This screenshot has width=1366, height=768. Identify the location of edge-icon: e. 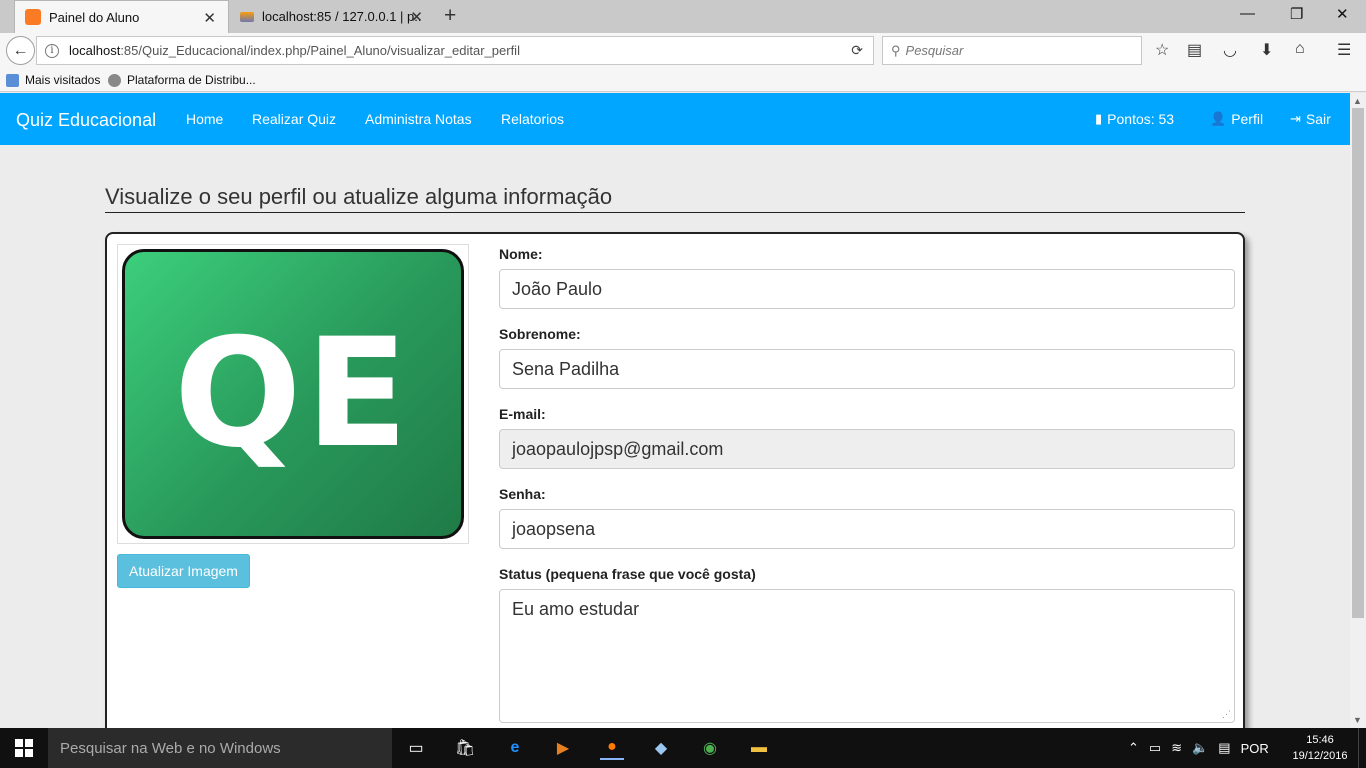
(515, 748).